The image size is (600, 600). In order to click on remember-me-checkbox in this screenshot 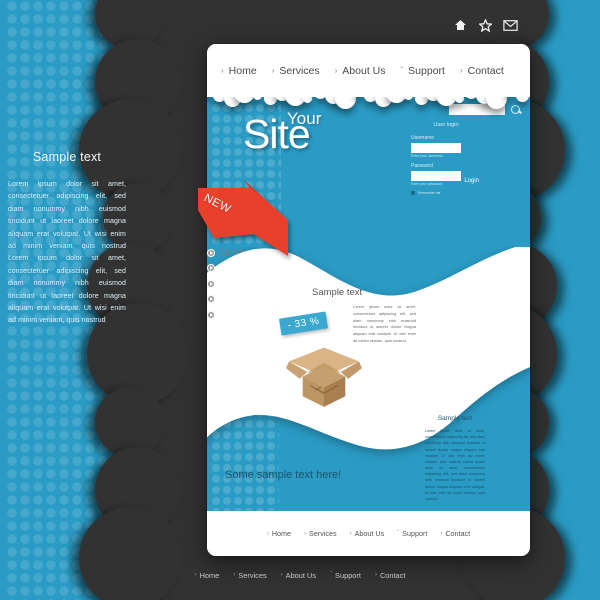, I will do `click(413, 193)`.